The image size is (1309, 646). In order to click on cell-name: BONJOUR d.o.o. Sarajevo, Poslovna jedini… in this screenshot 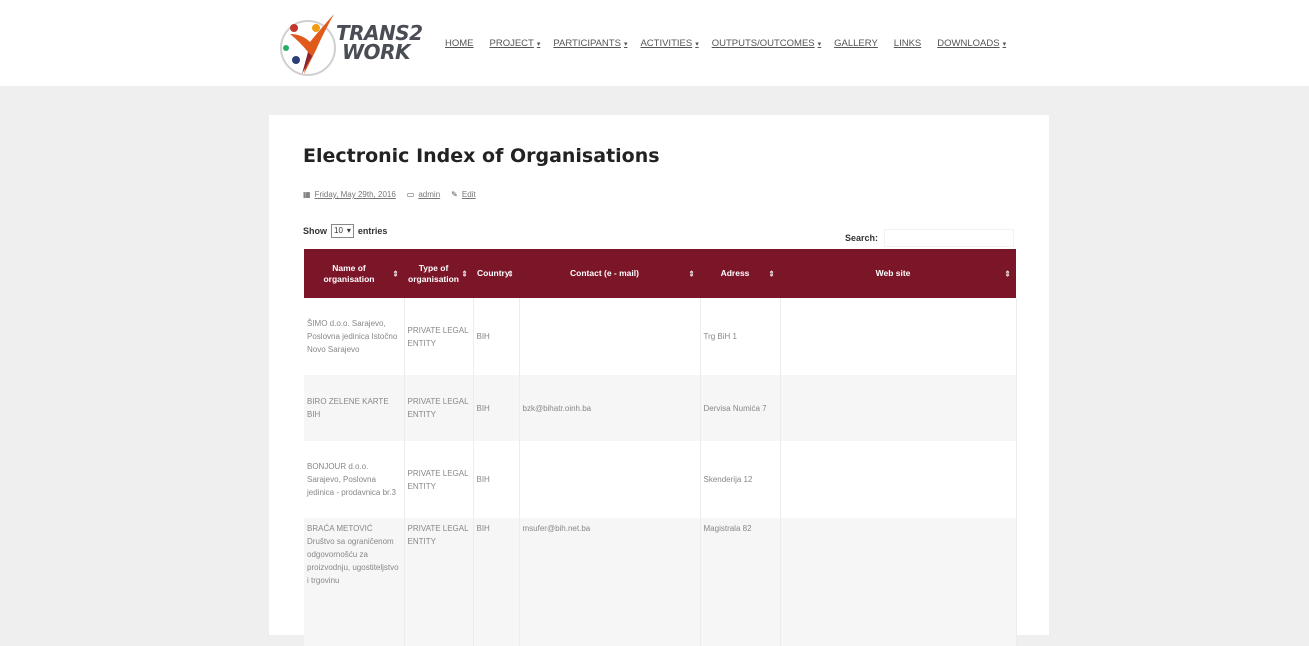, I will do `click(354, 479)`.